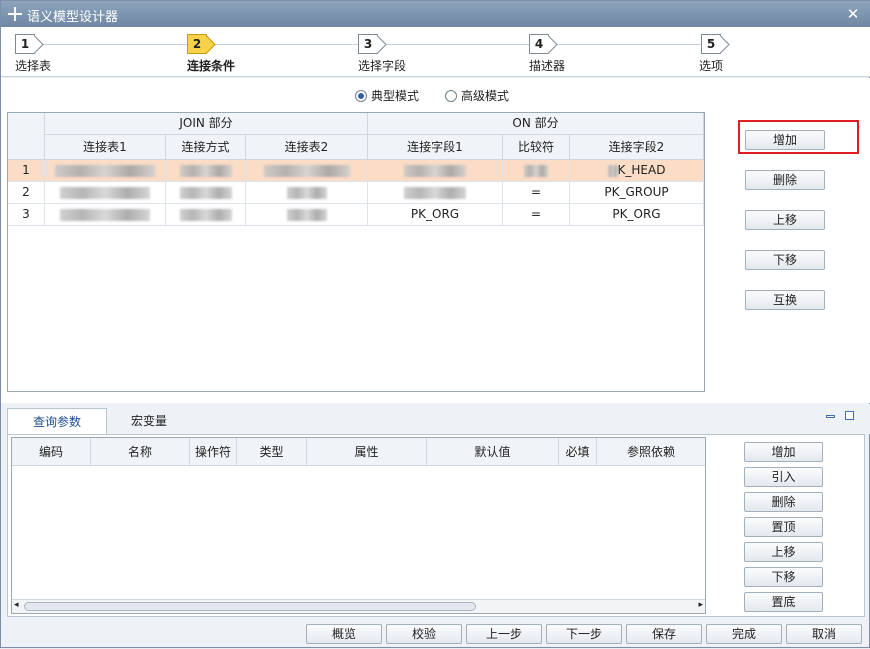  I want to click on row-number: 2, so click(26, 193).